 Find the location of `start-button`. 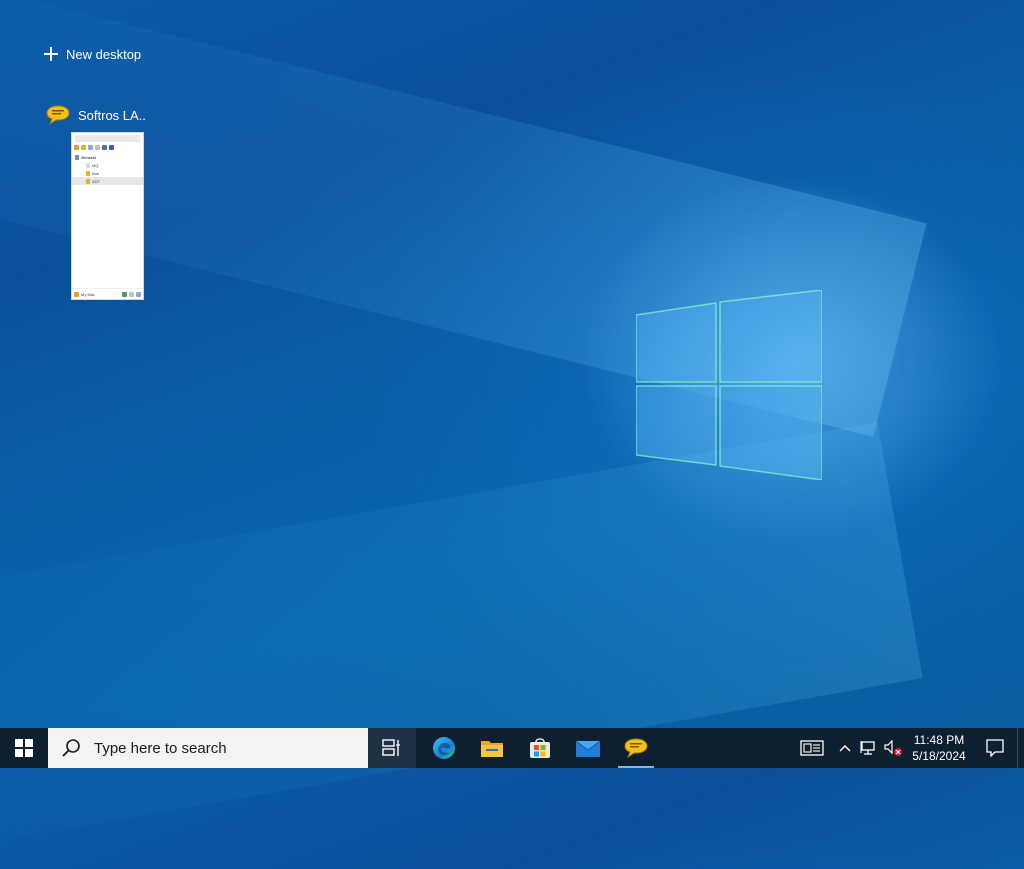

start-button is located at coordinates (24, 748).